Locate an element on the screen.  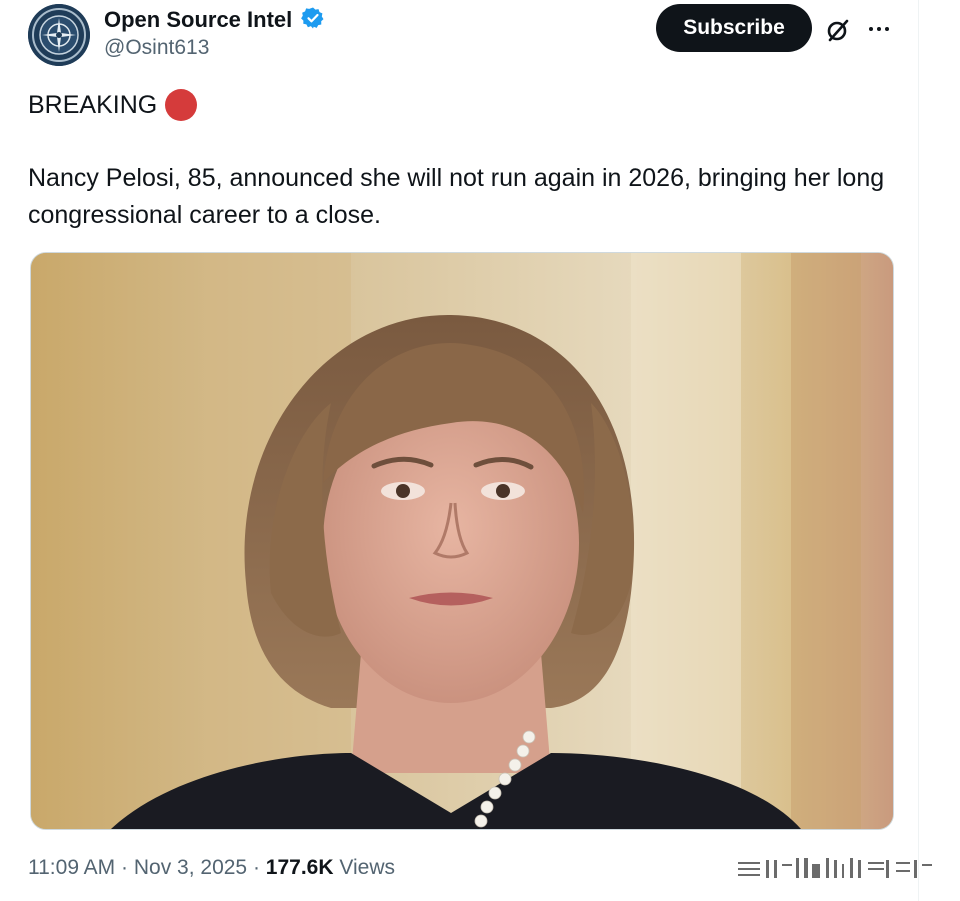
author-block: Open Source Intel @Osint613 is located at coordinates (214, 34).